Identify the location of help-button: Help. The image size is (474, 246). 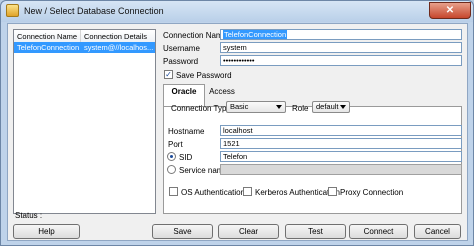
(46, 231).